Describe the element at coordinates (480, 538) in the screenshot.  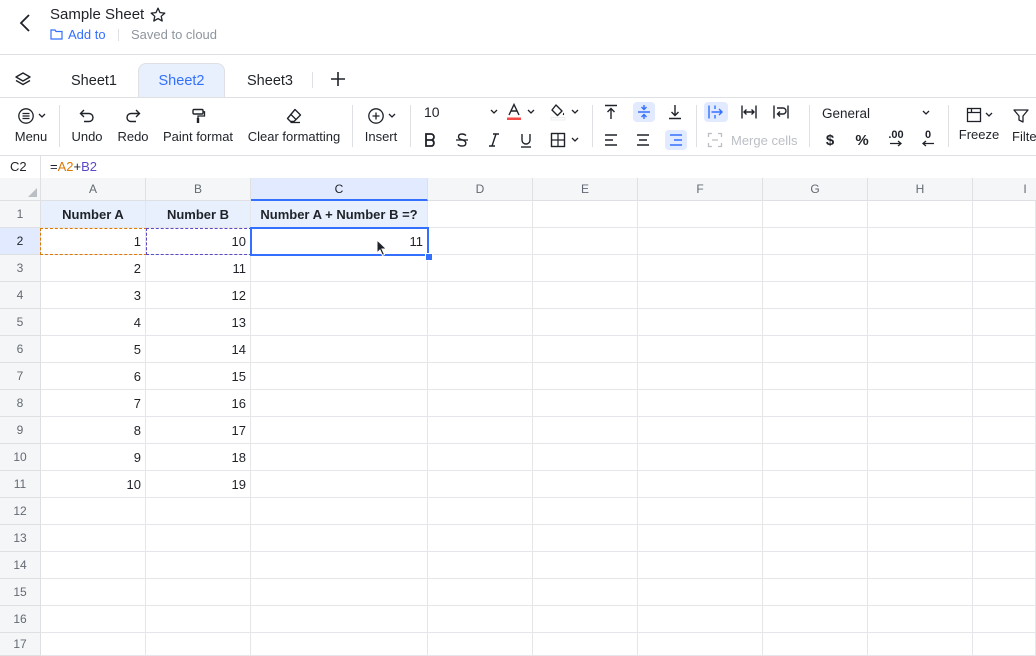
I see `cell-d13` at that location.